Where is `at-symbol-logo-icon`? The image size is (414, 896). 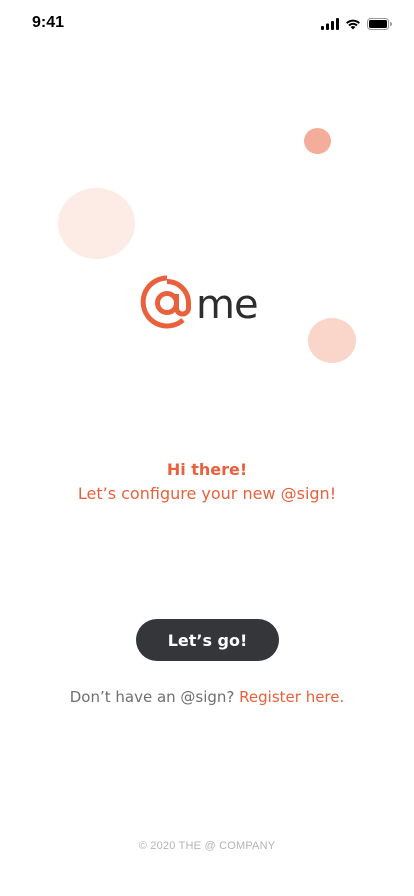
at-symbol-logo-icon is located at coordinates (167, 304).